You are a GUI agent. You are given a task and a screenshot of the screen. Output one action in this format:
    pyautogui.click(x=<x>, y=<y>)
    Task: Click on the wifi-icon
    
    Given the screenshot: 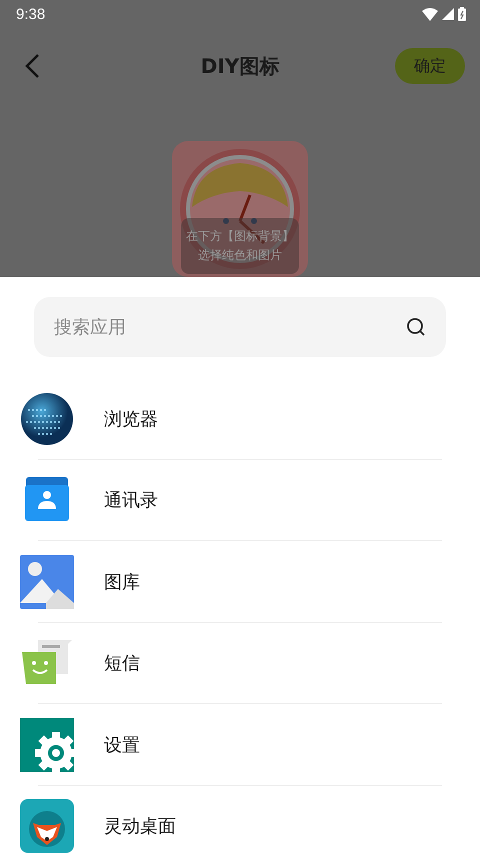 What is the action you would take?
    pyautogui.click(x=430, y=14)
    